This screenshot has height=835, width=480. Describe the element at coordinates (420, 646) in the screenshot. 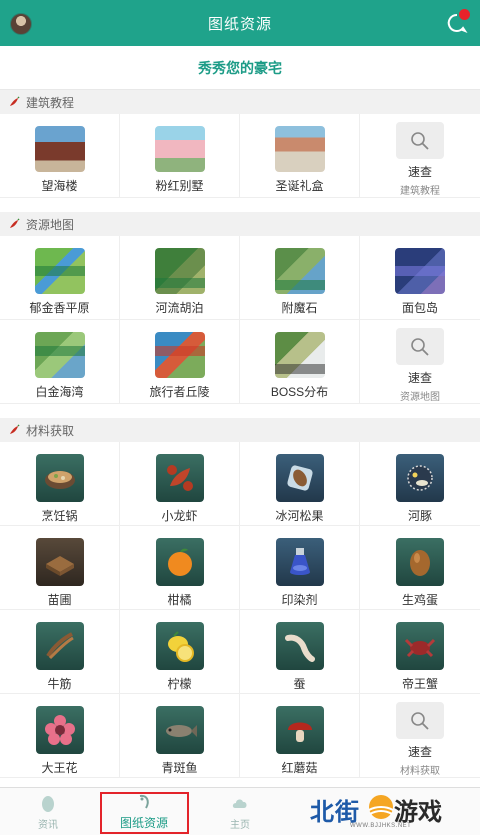

I see `king-crab-icon` at that location.